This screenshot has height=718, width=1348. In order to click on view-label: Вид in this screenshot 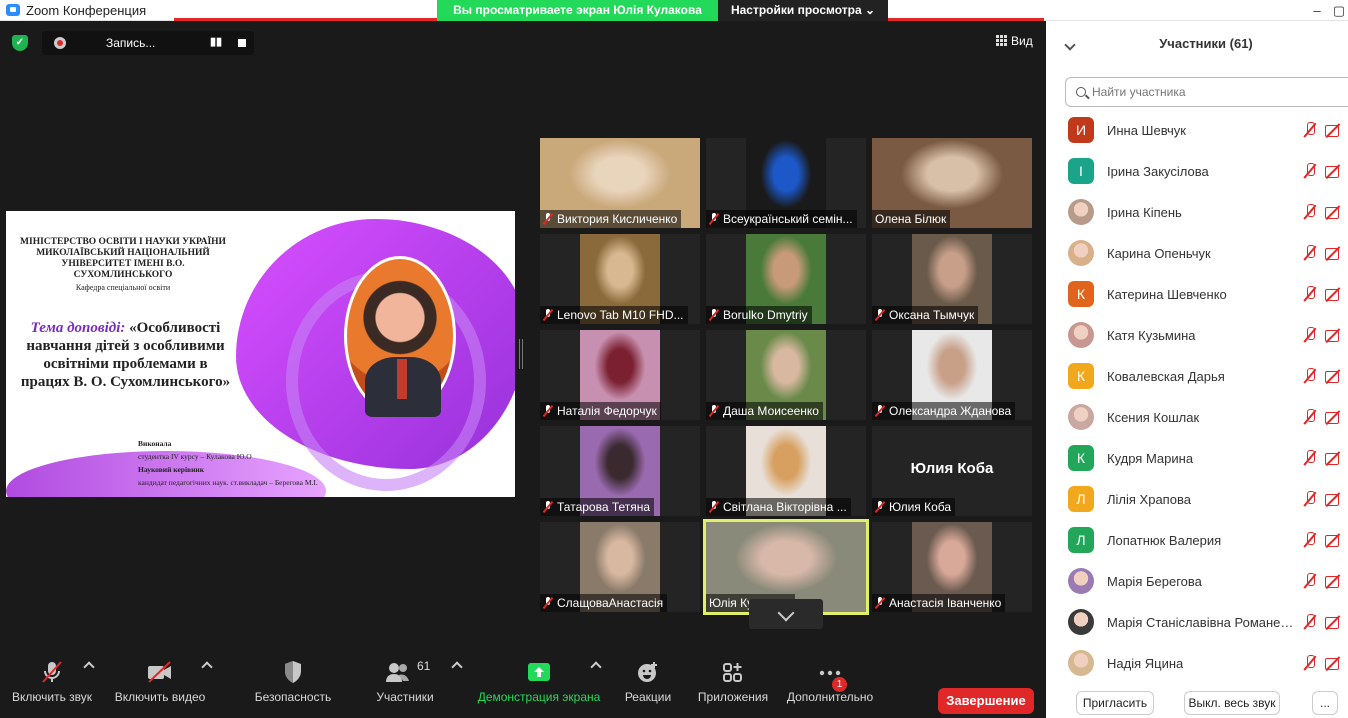, I will do `click(1022, 41)`.